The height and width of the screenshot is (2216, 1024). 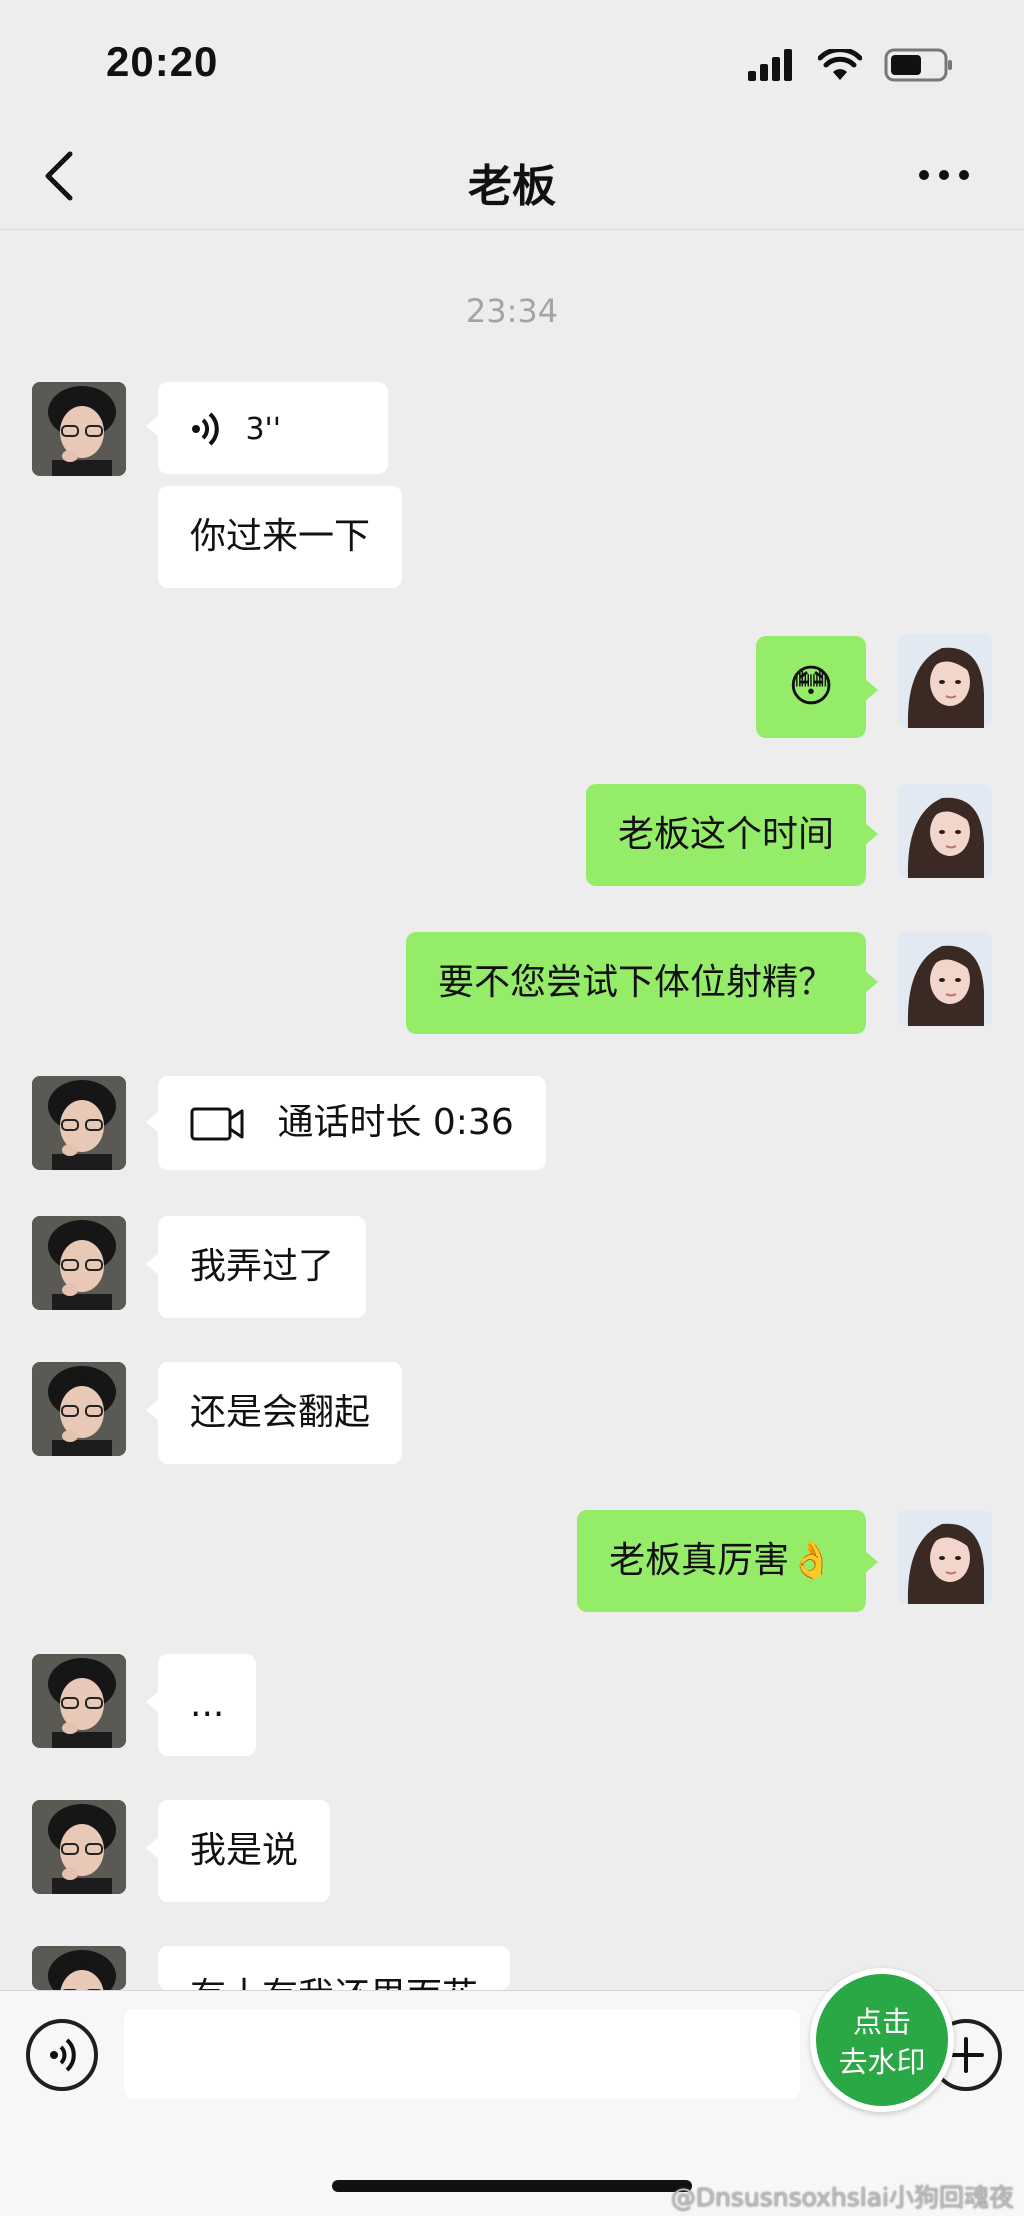 I want to click on video-call-message: 通话时长 0:36, so click(x=352, y=1123).